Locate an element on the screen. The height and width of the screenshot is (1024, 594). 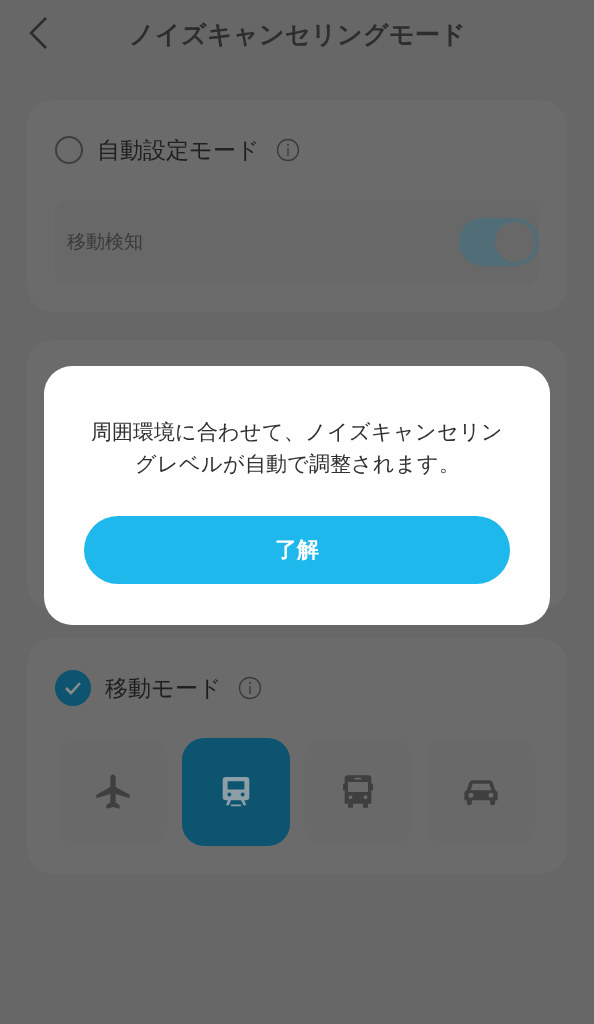
checkbox is located at coordinates (73, 688).